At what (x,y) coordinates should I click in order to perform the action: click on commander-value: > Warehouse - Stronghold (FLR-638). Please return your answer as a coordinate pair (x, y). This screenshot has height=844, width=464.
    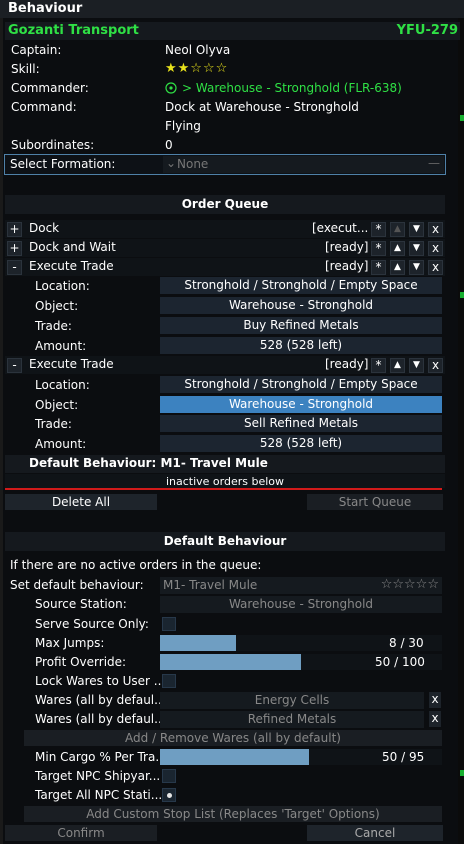
    Looking at the image, I should click on (292, 88).